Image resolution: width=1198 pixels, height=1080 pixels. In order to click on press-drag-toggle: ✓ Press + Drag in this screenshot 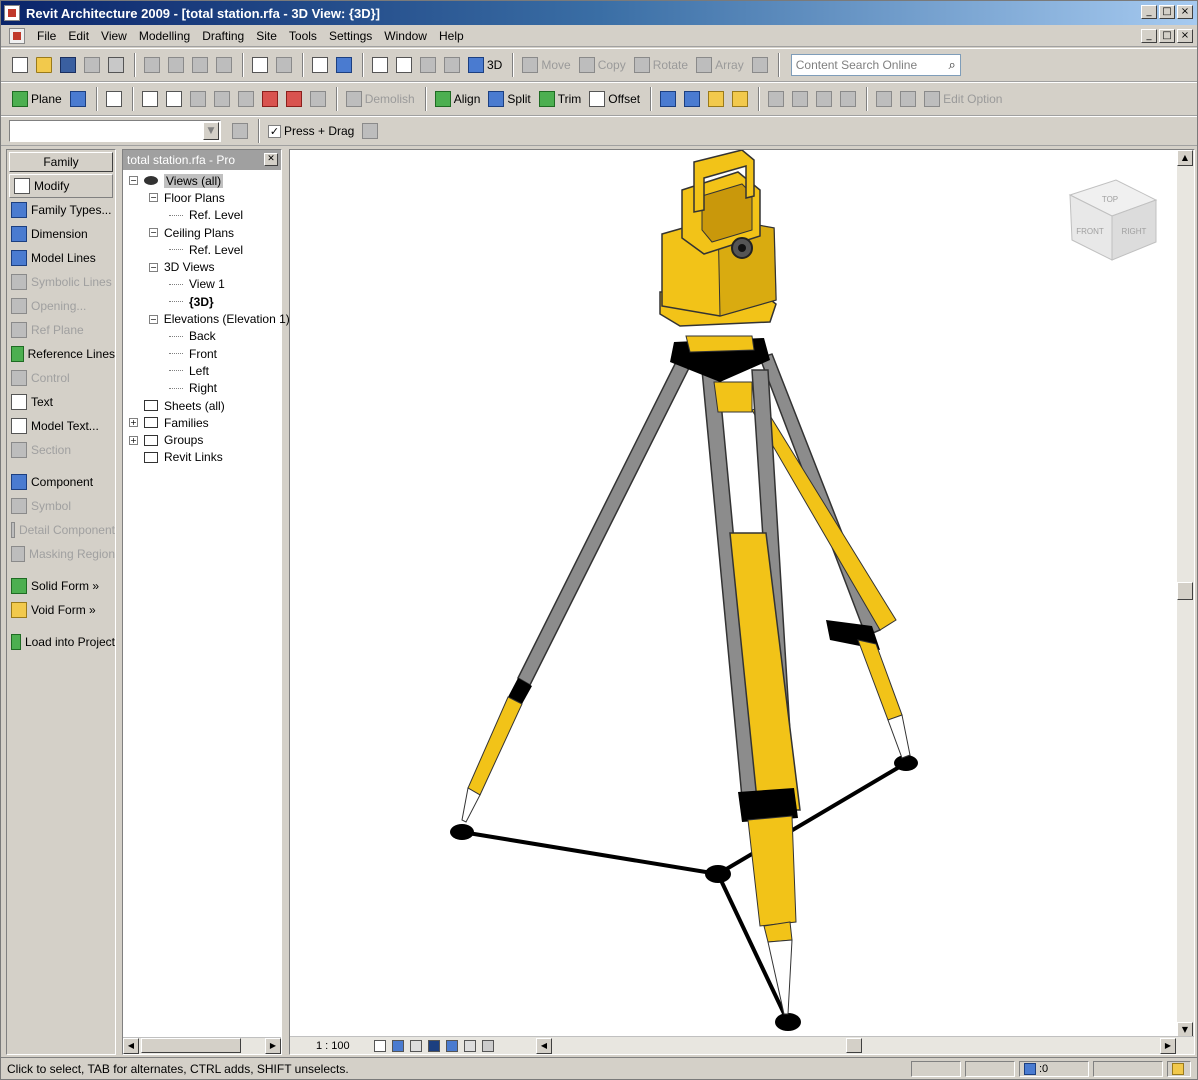, I will do `click(311, 131)`.